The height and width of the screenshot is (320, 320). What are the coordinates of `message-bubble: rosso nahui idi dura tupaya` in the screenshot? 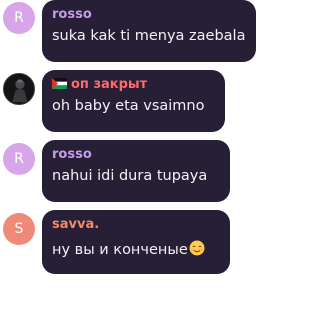 It's located at (136, 171).